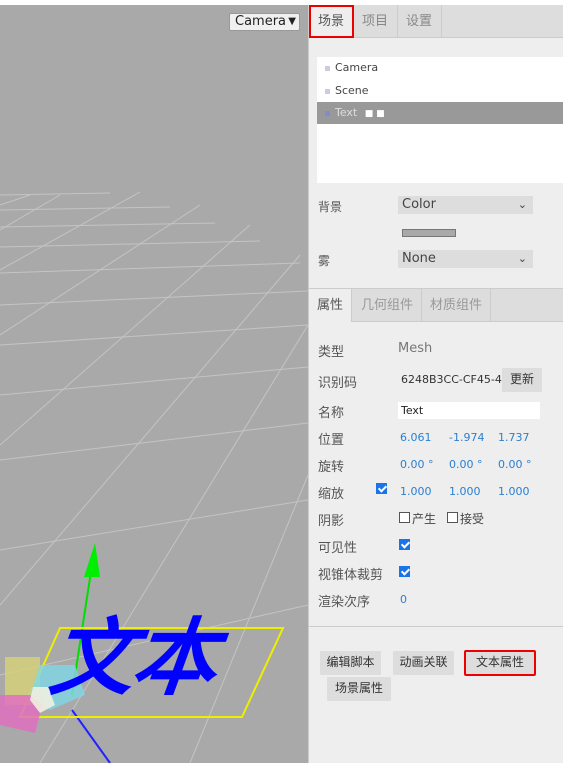 Image resolution: width=563 pixels, height=763 pixels. Describe the element at coordinates (514, 437) in the screenshot. I see `position-z: 1.737` at that location.